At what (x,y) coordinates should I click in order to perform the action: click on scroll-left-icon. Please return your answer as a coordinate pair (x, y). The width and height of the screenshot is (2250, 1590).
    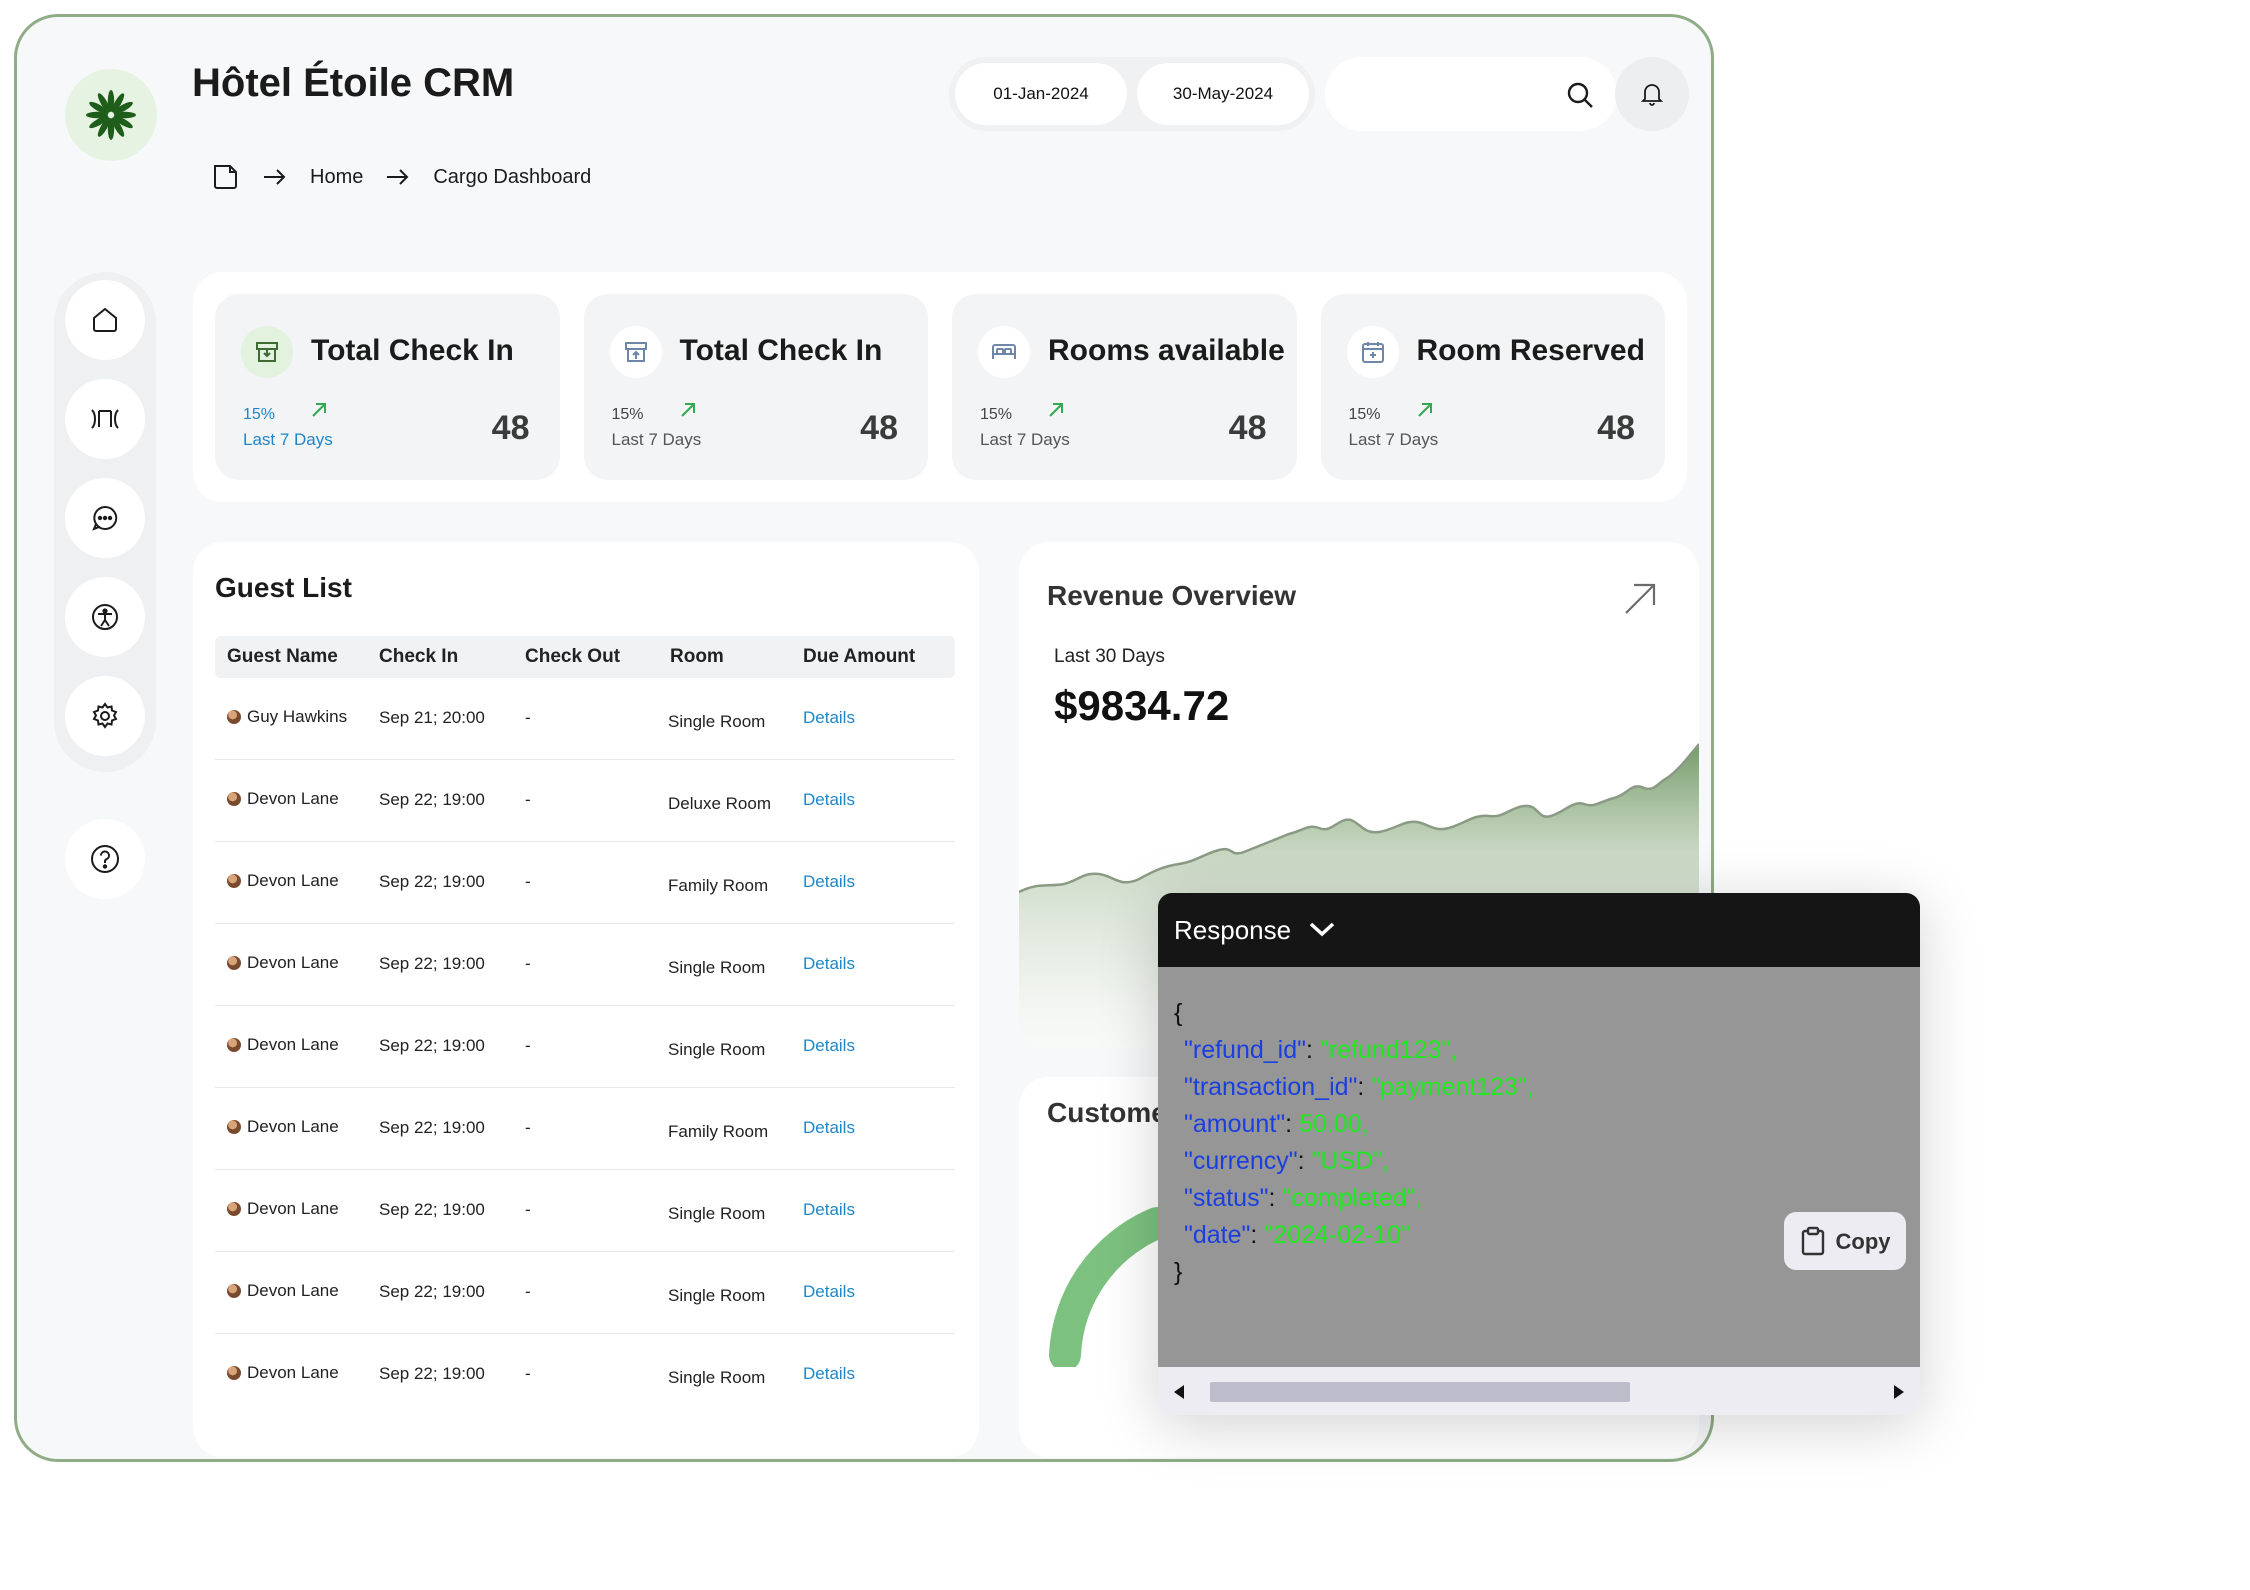
    Looking at the image, I should click on (1179, 1392).